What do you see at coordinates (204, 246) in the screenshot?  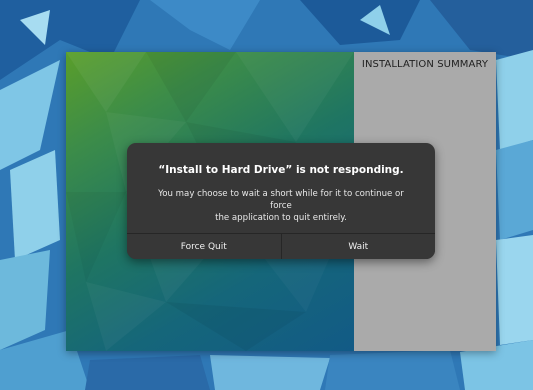 I see `force-quit-button: Force Quit` at bounding box center [204, 246].